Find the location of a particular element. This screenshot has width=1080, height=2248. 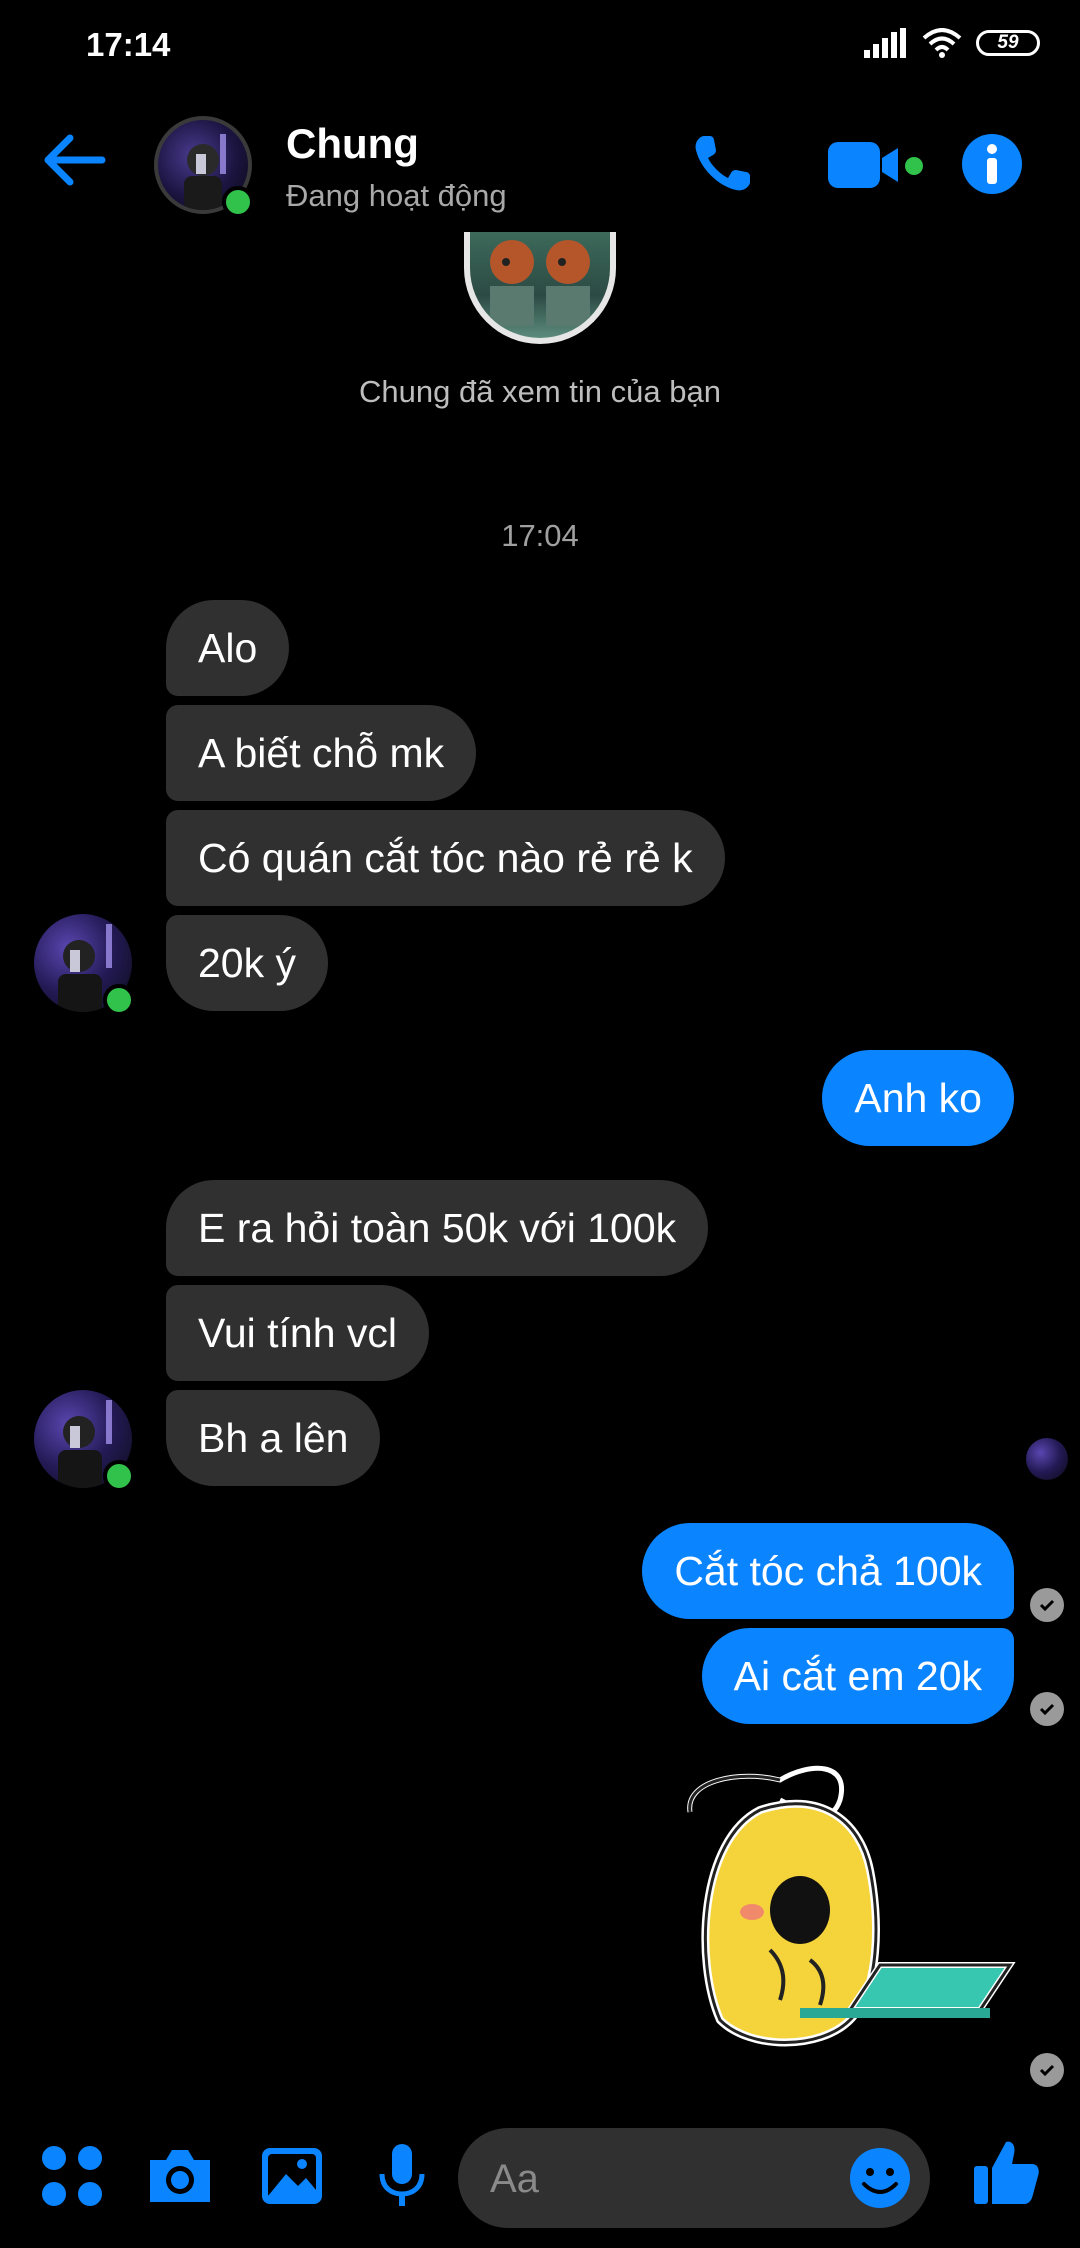

message-bubble-incoming: Vui tính vcl is located at coordinates (298, 1333).